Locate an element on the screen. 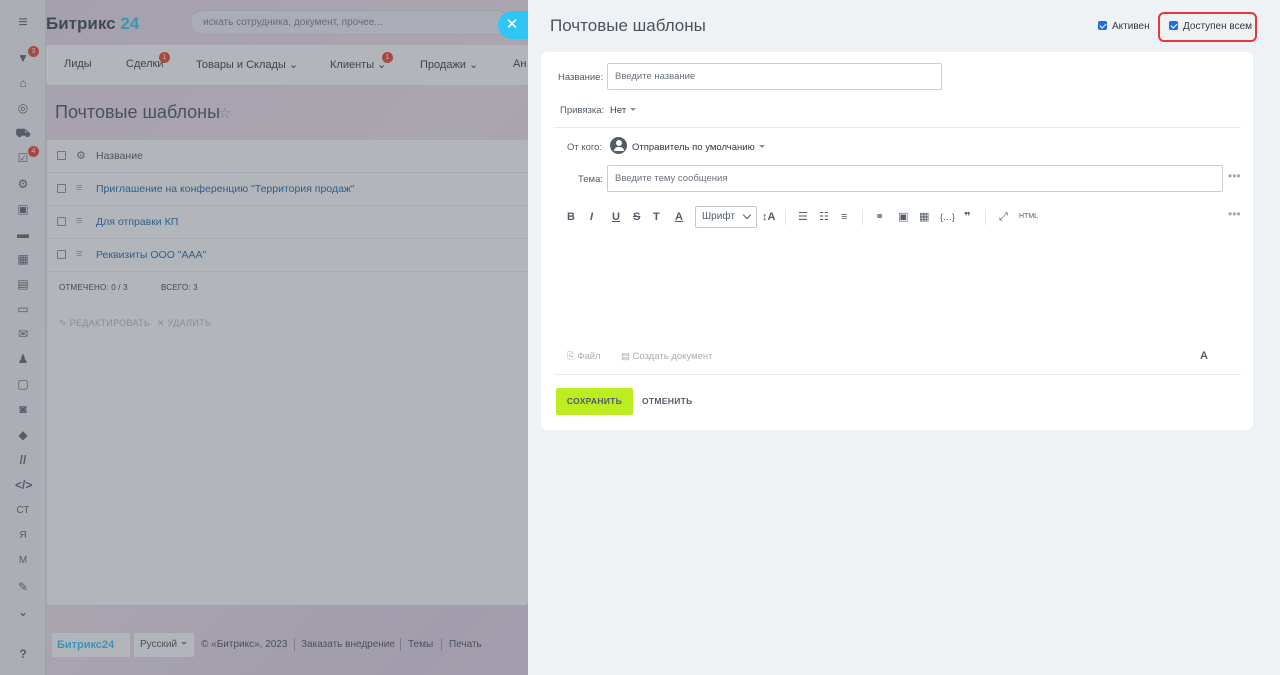 This screenshot has height=675, width=1280. panel-title: Почтовые шаблоны is located at coordinates (628, 25).